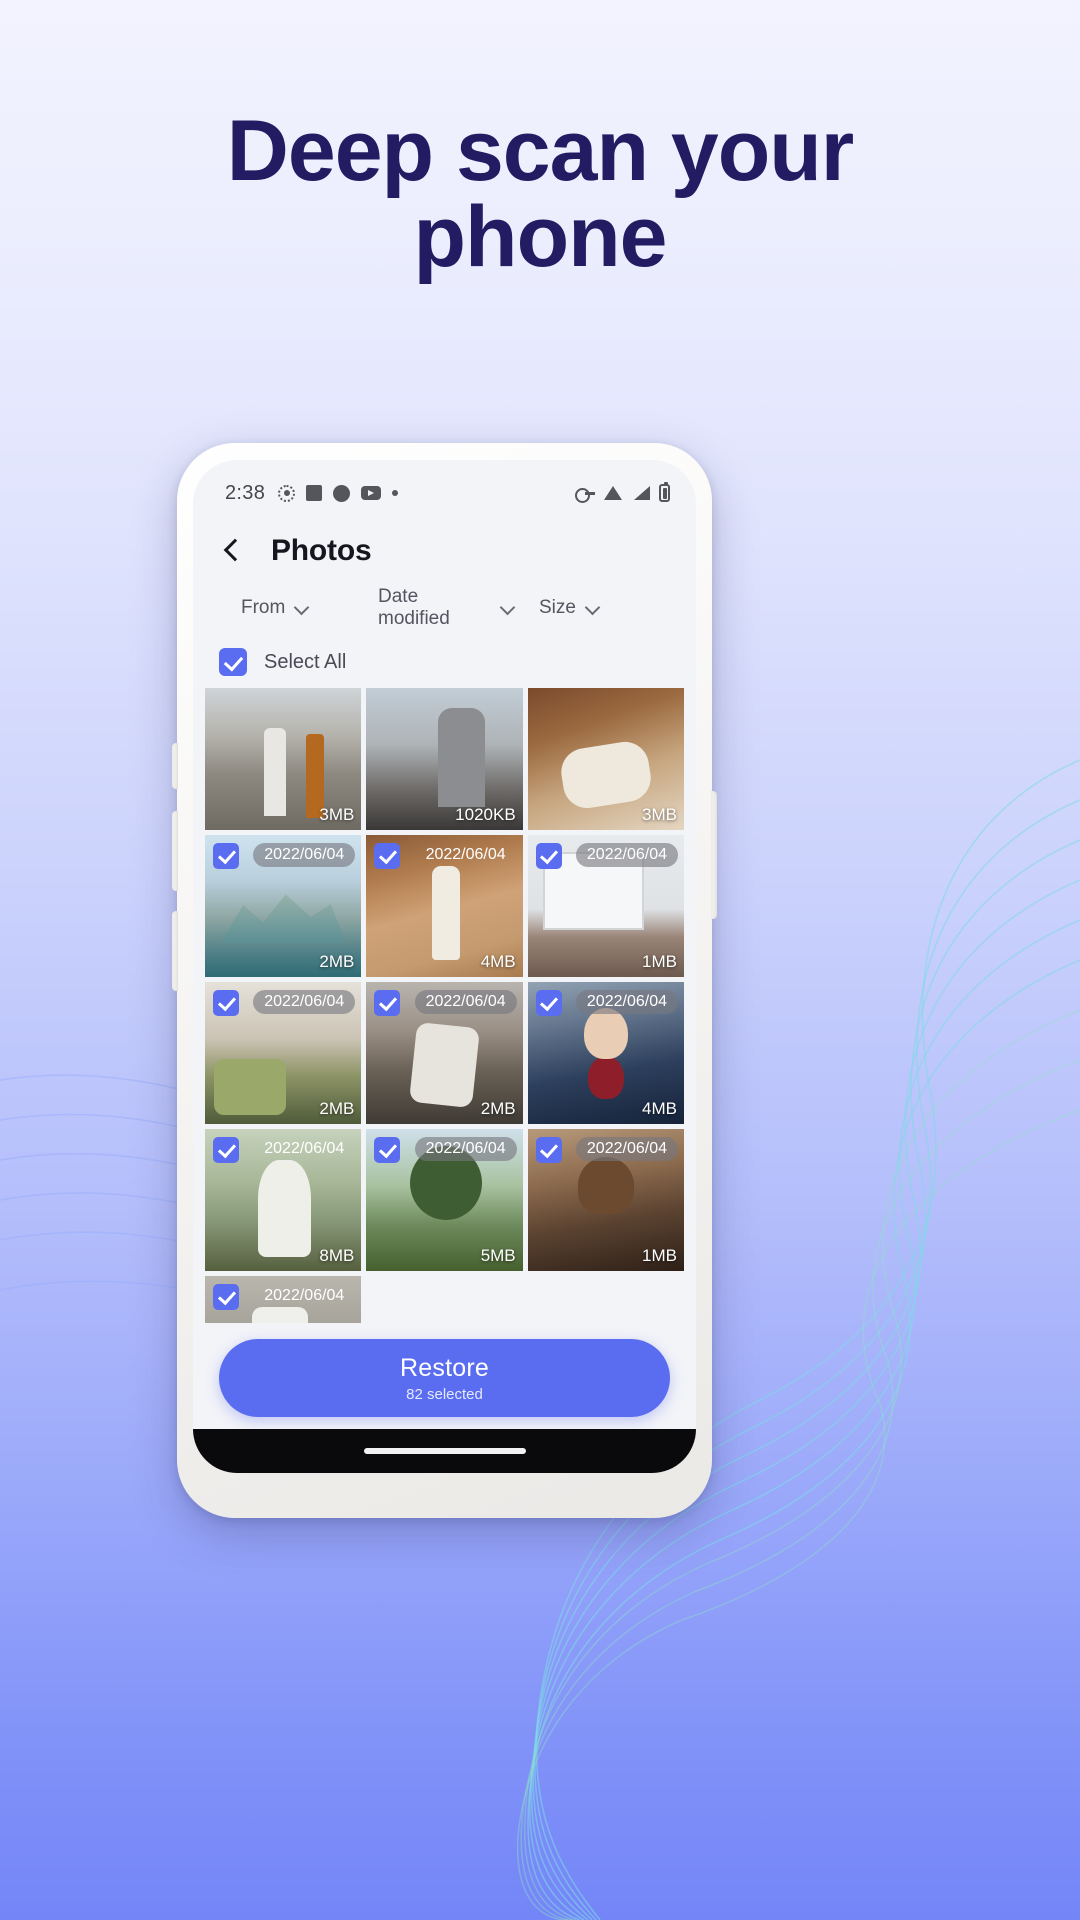 The width and height of the screenshot is (1080, 1920). What do you see at coordinates (342, 493) in the screenshot?
I see `circle-icon` at bounding box center [342, 493].